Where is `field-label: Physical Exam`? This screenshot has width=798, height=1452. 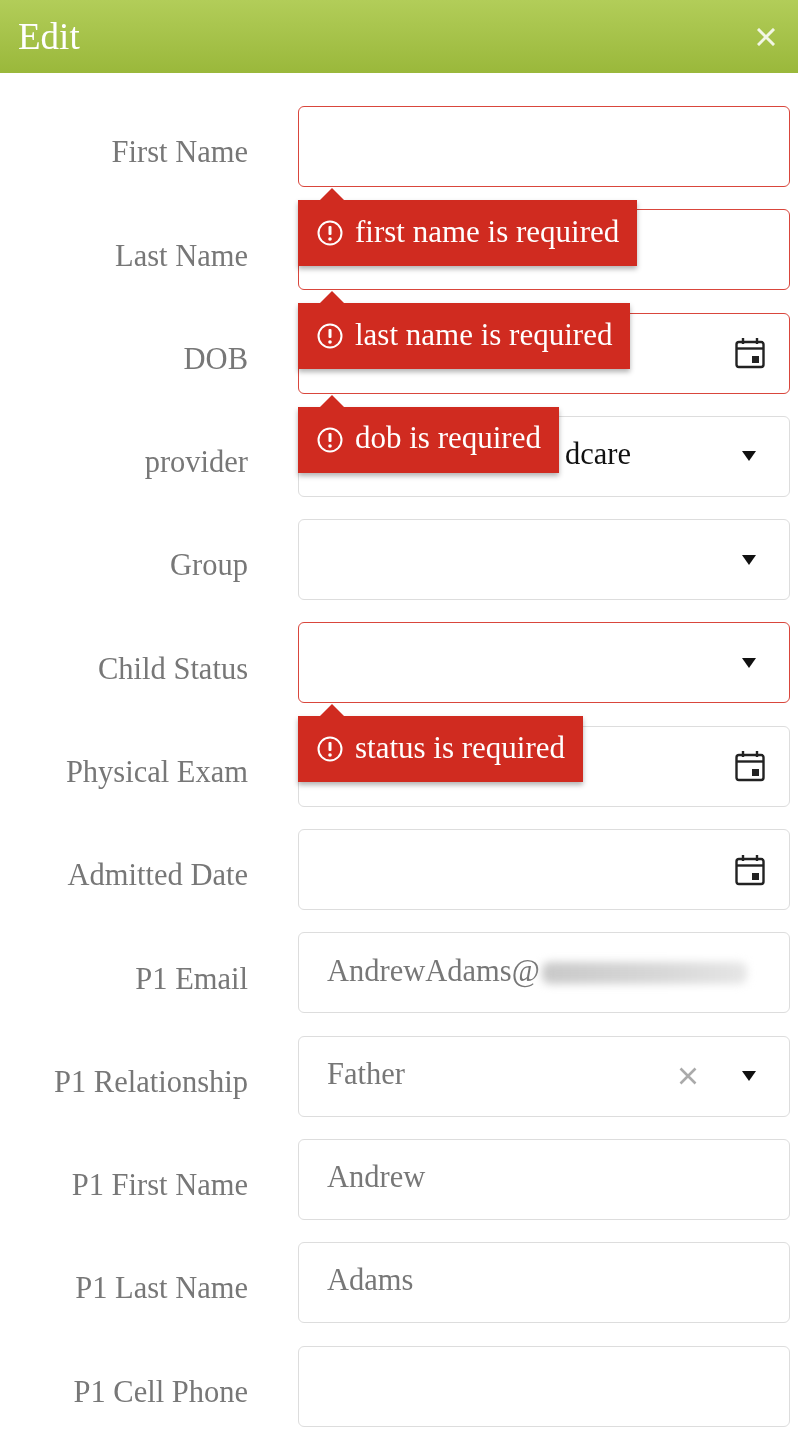 field-label: Physical Exam is located at coordinates (156, 772).